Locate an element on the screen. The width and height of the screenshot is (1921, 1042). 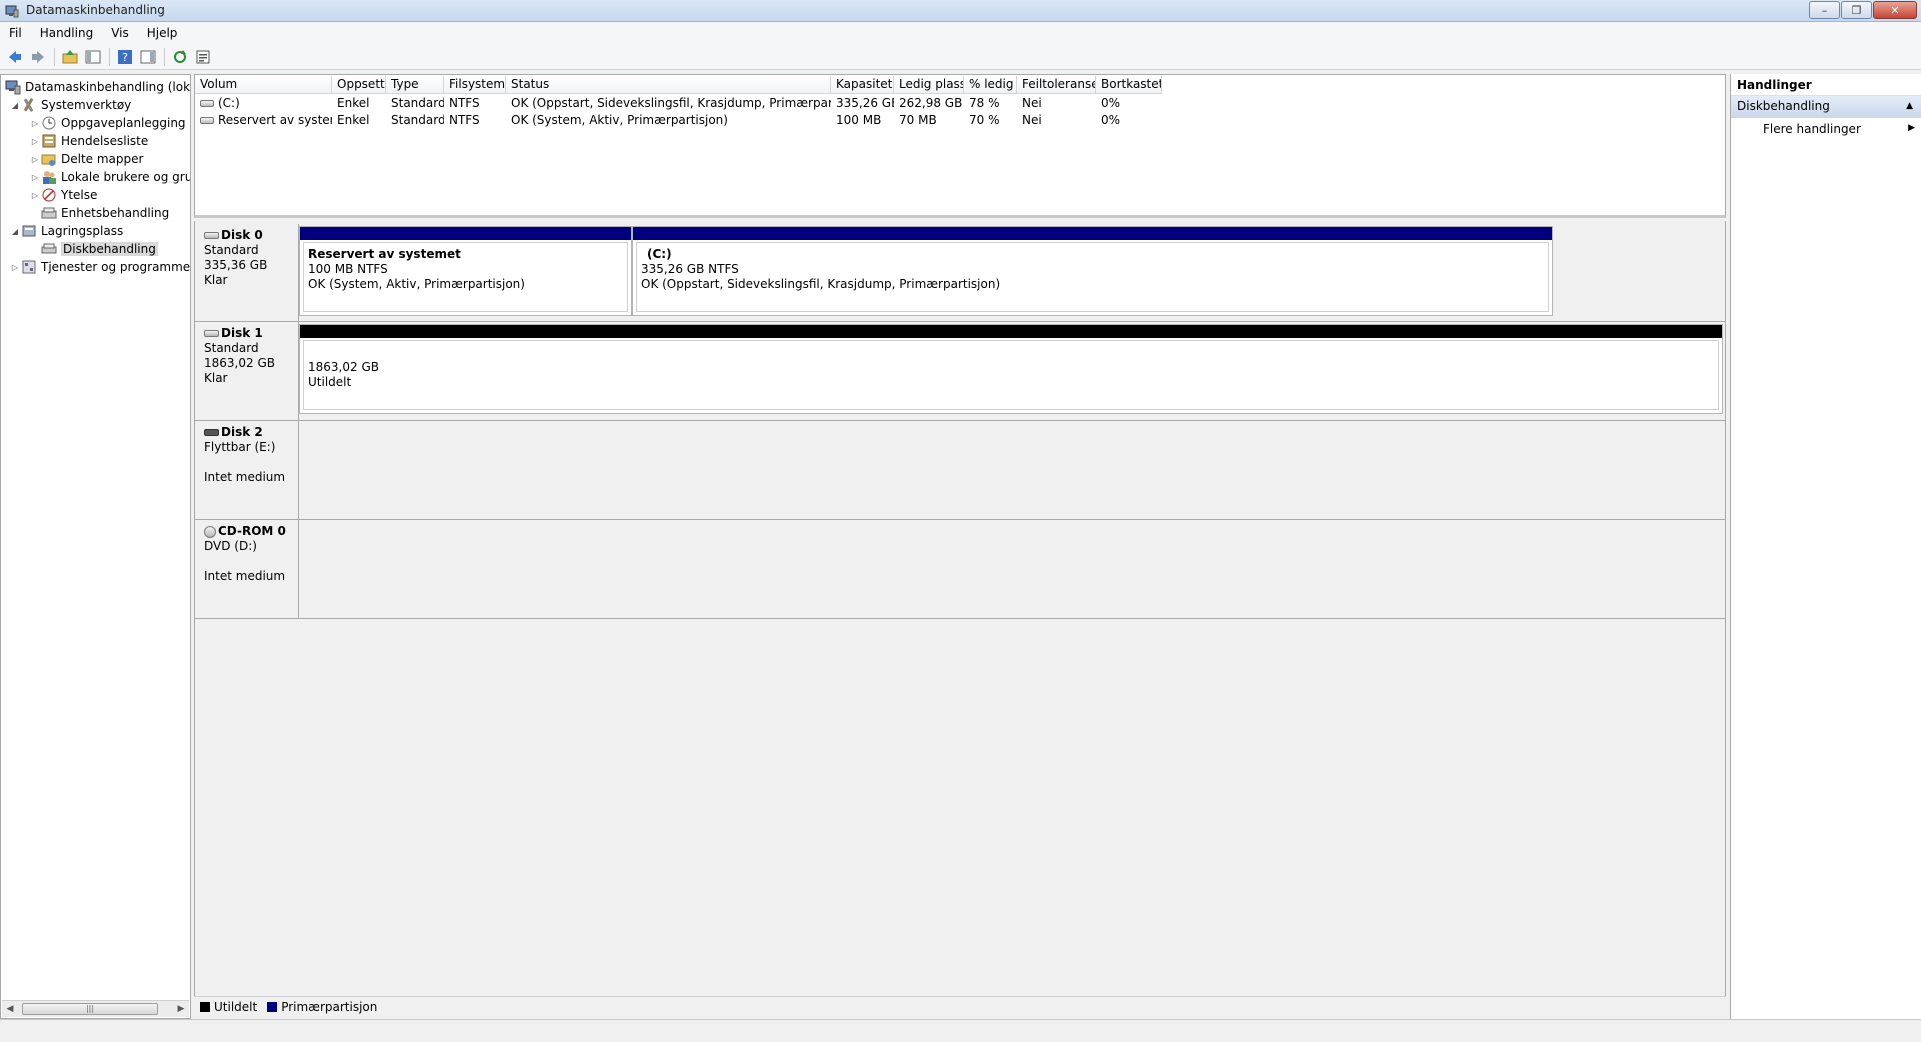
legend-item-unallocated: Utildelt is located at coordinates (228, 1007).